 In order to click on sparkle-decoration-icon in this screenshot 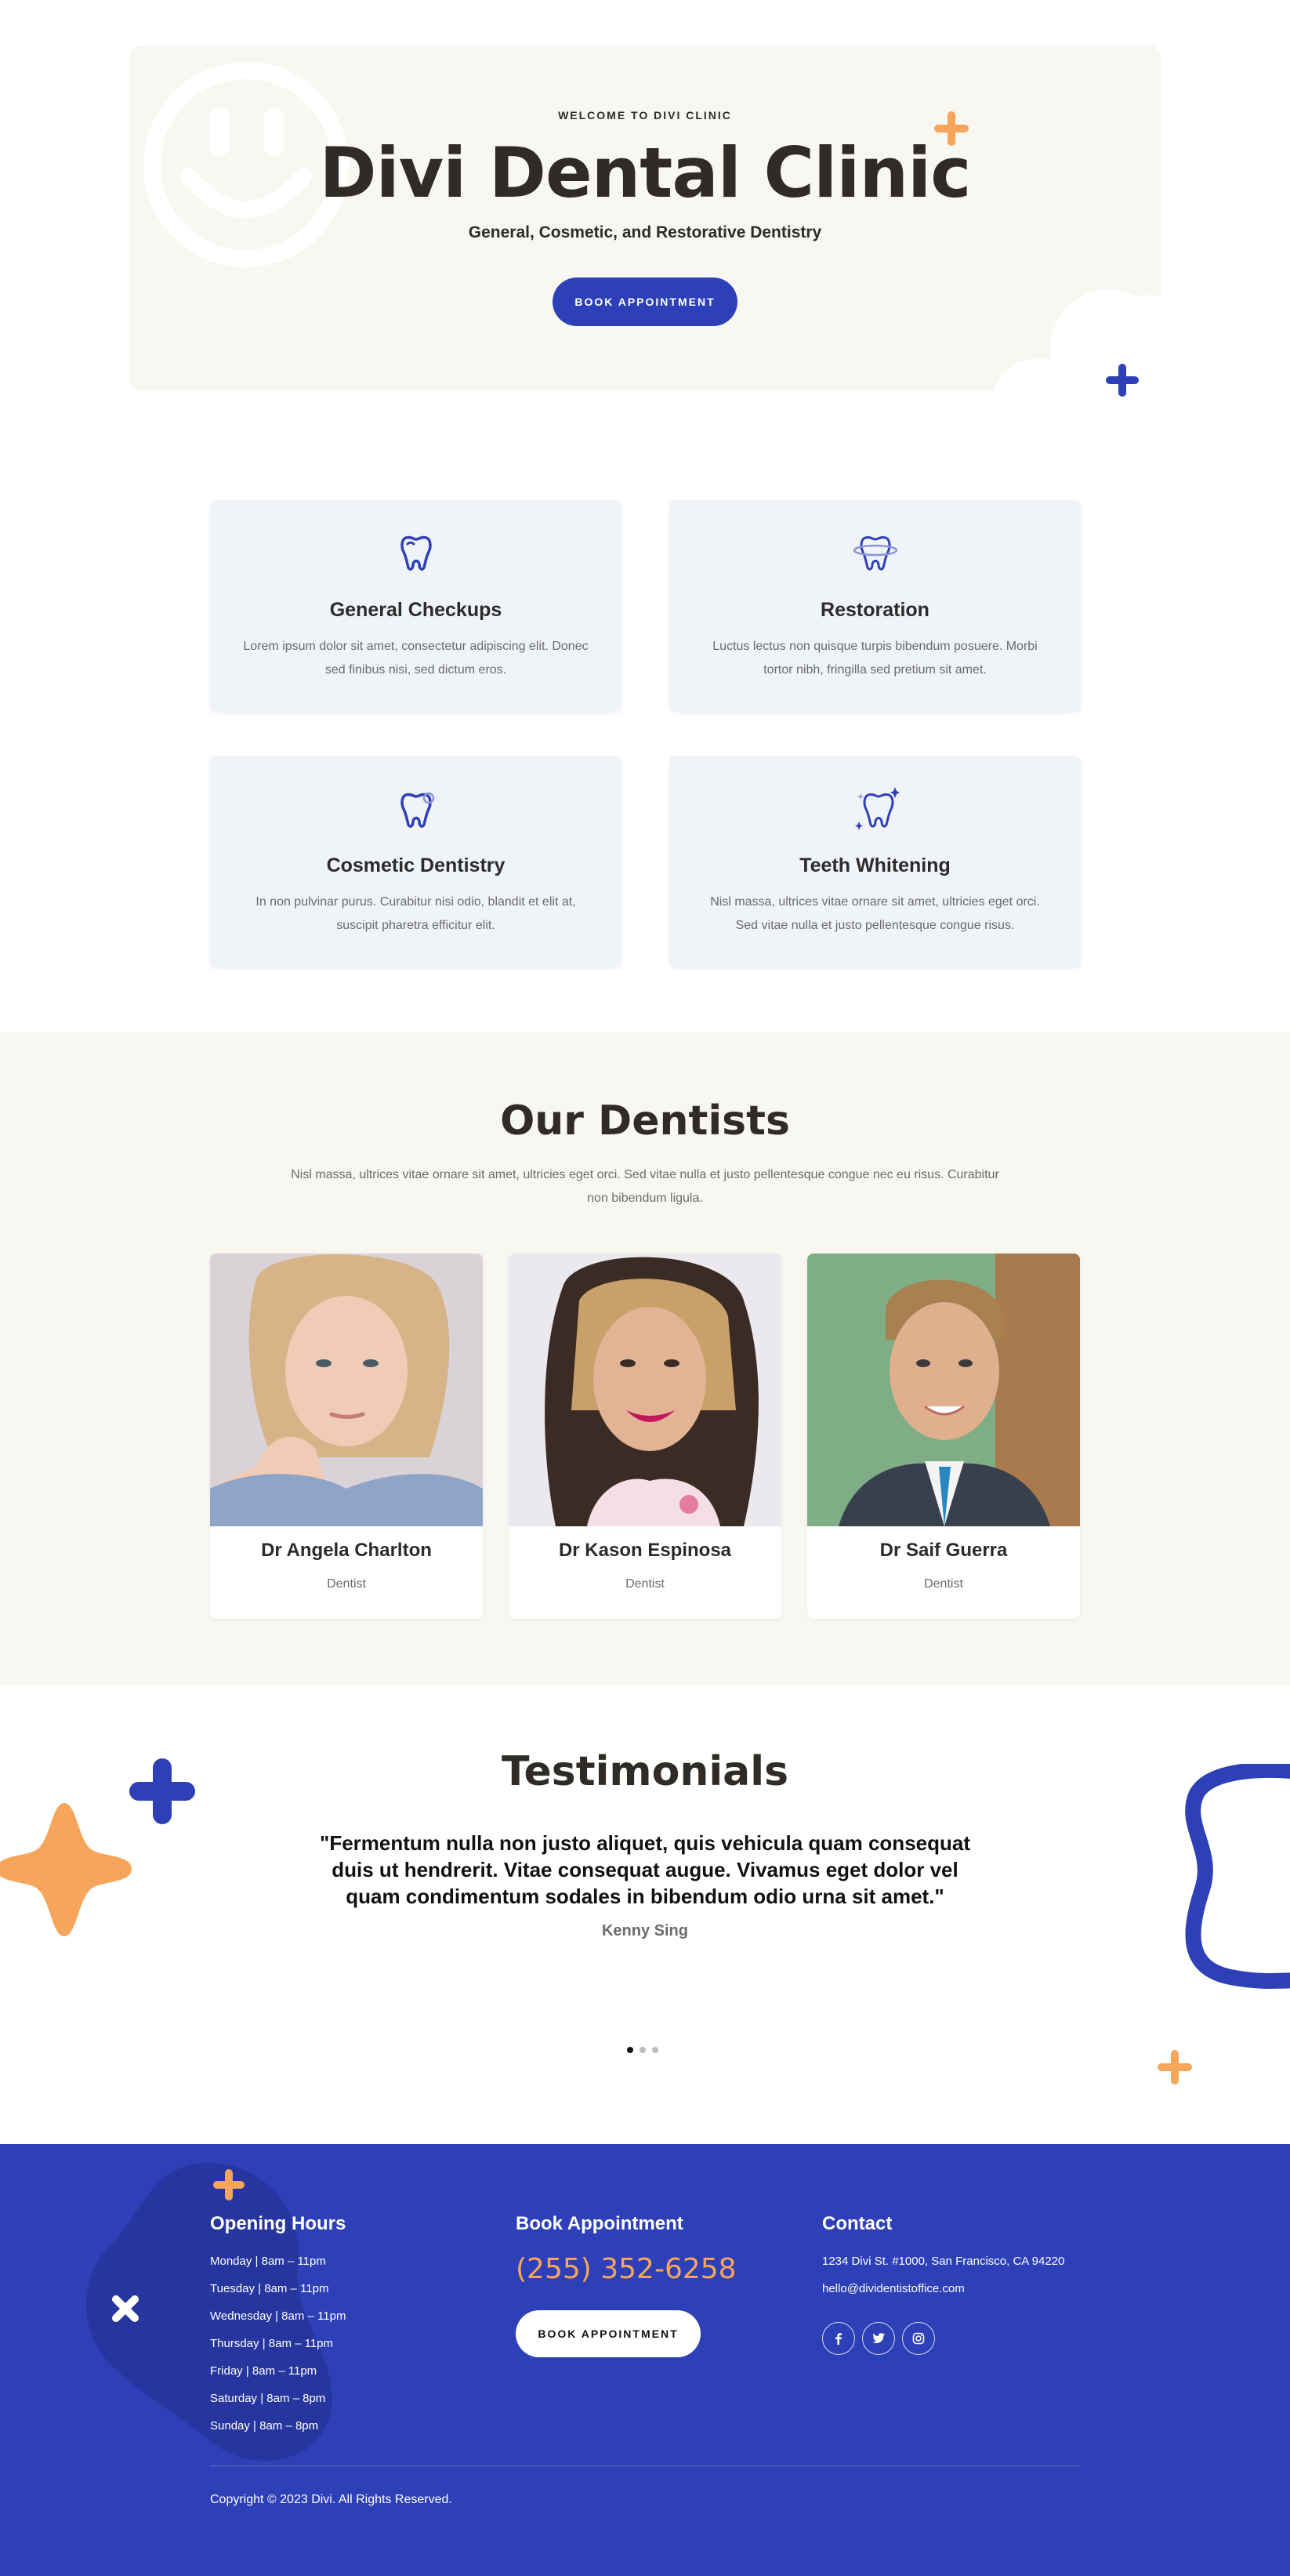, I will do `click(66, 1869)`.